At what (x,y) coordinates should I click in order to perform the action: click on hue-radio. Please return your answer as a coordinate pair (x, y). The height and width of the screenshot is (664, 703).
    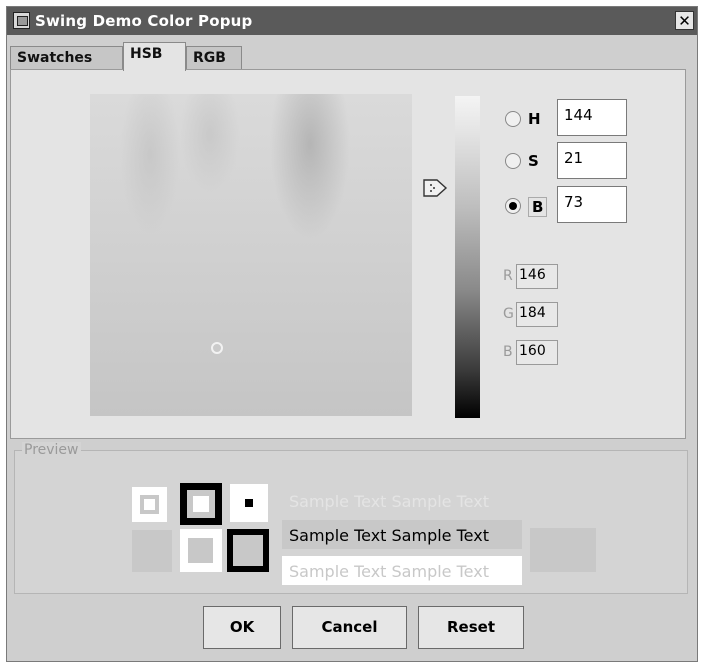
    Looking at the image, I should click on (513, 119).